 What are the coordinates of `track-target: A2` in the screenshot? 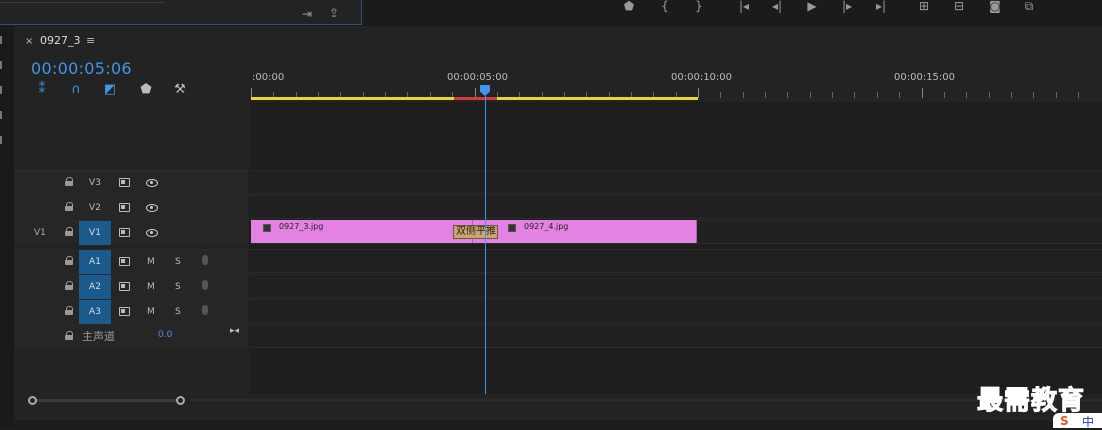 It's located at (95, 287).